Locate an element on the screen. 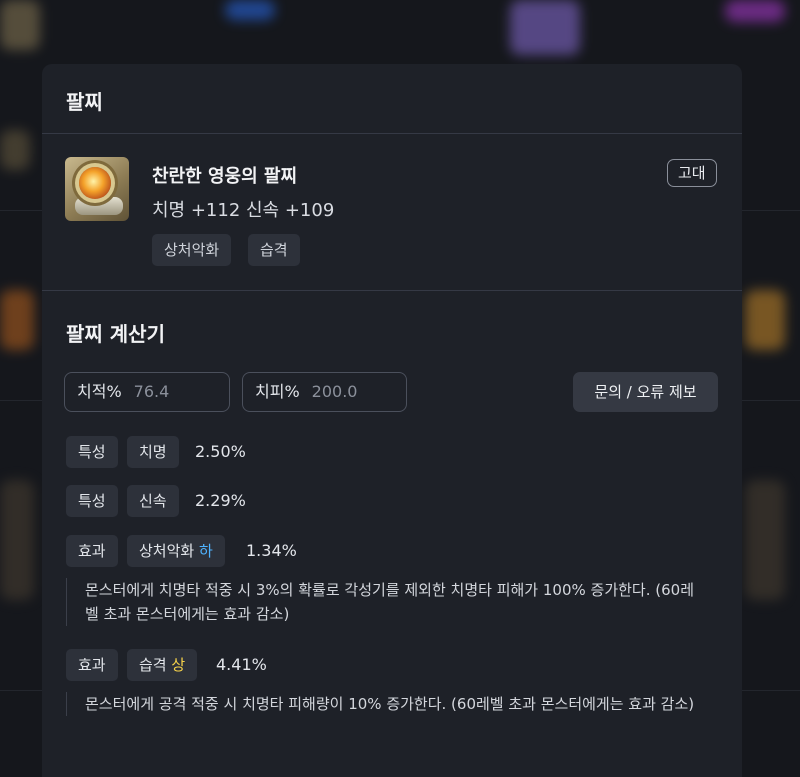  section-divider is located at coordinates (392, 290).